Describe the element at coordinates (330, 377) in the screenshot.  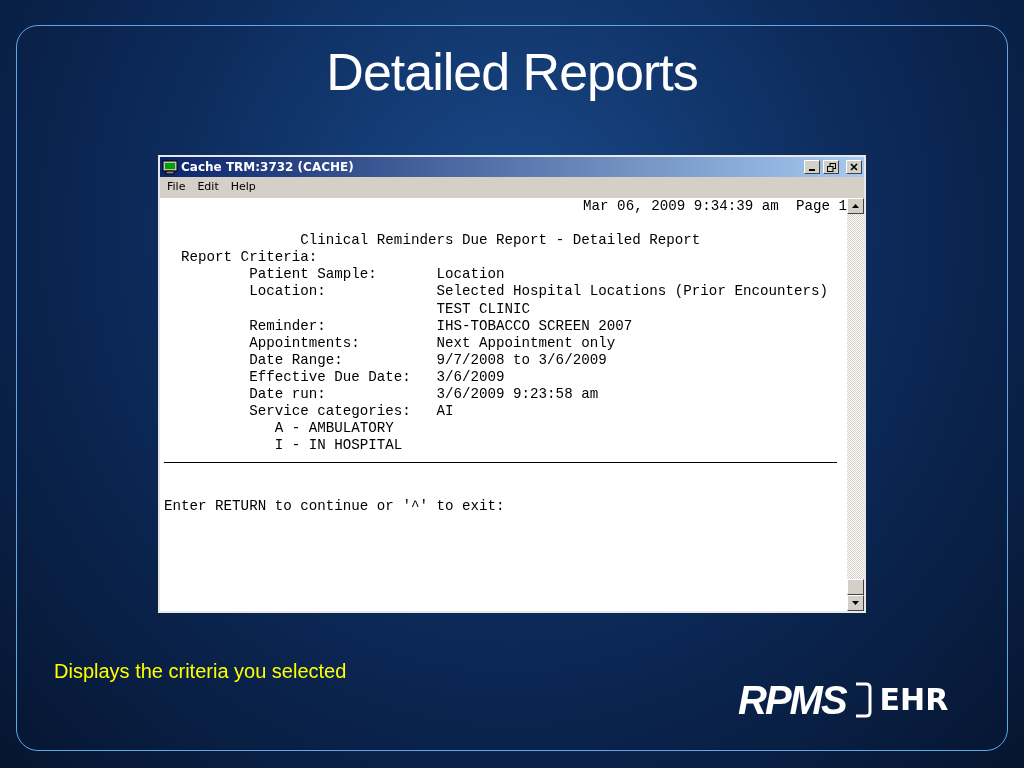
I see `criteria-label: Effective Due Date:` at that location.